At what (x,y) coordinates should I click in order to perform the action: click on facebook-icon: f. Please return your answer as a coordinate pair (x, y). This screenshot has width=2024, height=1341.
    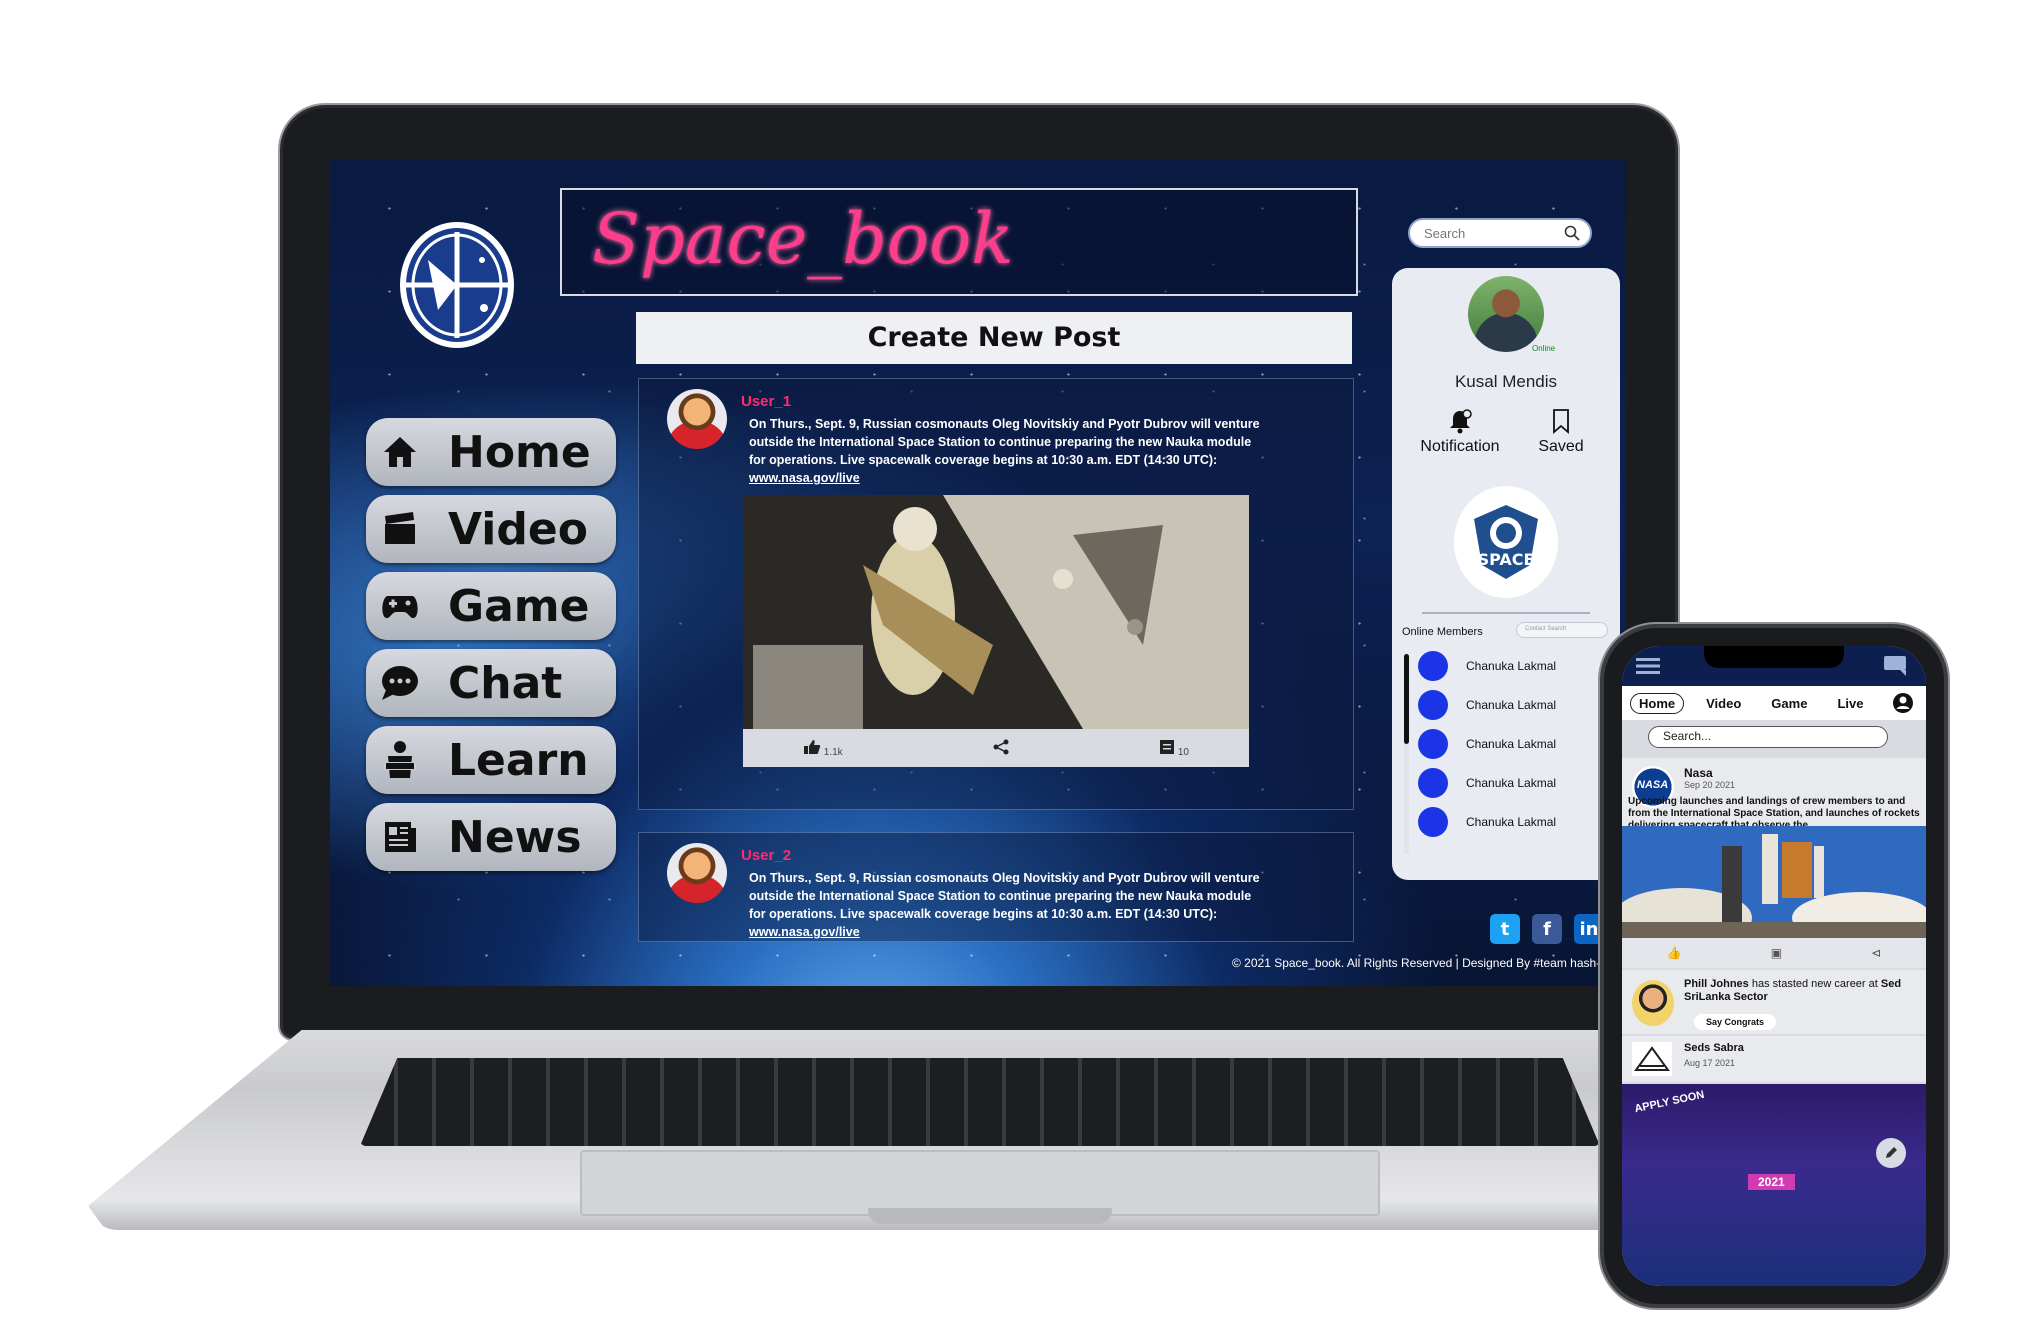
    Looking at the image, I should click on (1547, 929).